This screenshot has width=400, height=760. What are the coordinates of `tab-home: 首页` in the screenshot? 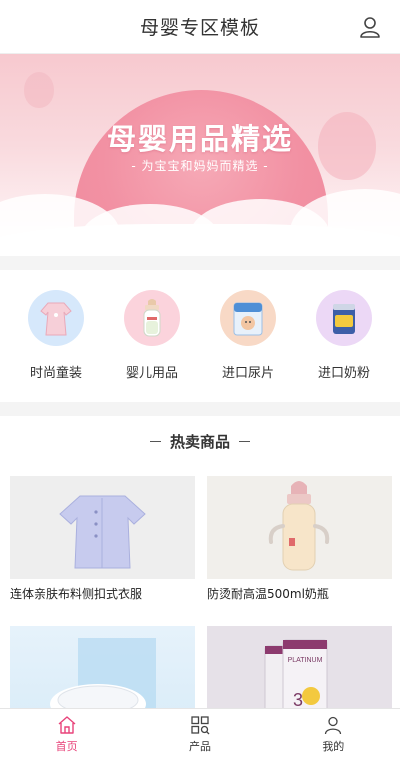 It's located at (66, 734).